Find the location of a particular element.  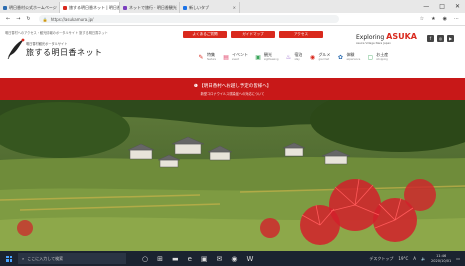

nav-item: ✿ 体験 experience is located at coordinates (348, 57).